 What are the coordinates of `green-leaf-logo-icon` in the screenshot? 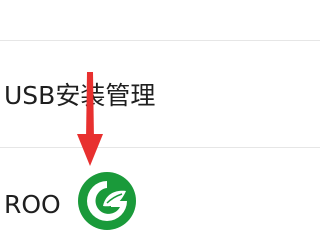 It's located at (107, 201).